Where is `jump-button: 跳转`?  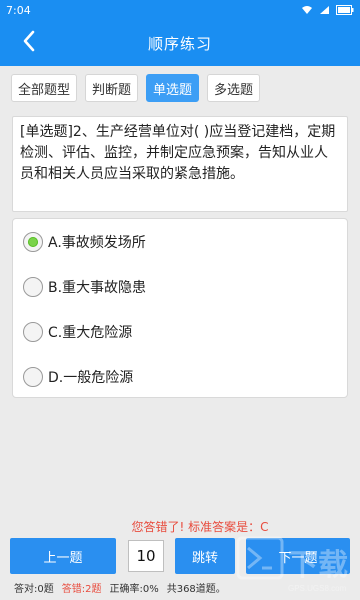
jump-button: 跳转 is located at coordinates (205, 556).